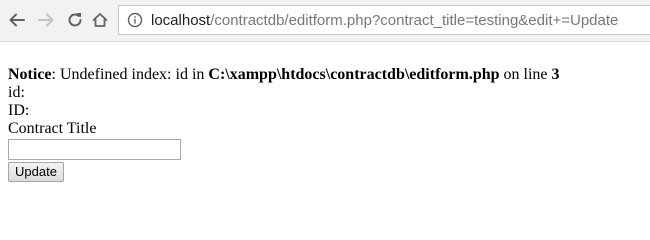  What do you see at coordinates (181, 20) in the screenshot?
I see `url-host: localhost` at bounding box center [181, 20].